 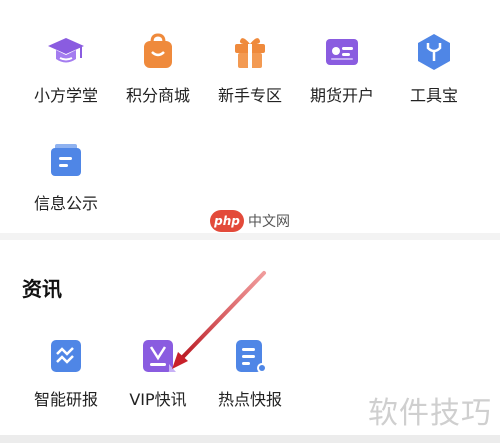 I want to click on notice-board-icon, so click(x=66, y=160).